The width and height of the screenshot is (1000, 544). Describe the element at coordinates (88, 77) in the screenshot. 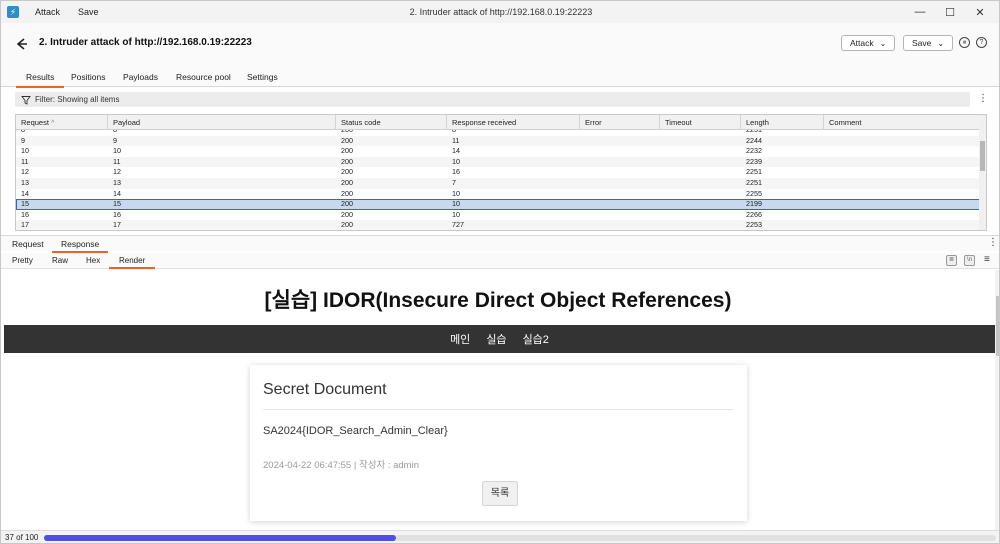

I see `tab-positions: Positions` at that location.